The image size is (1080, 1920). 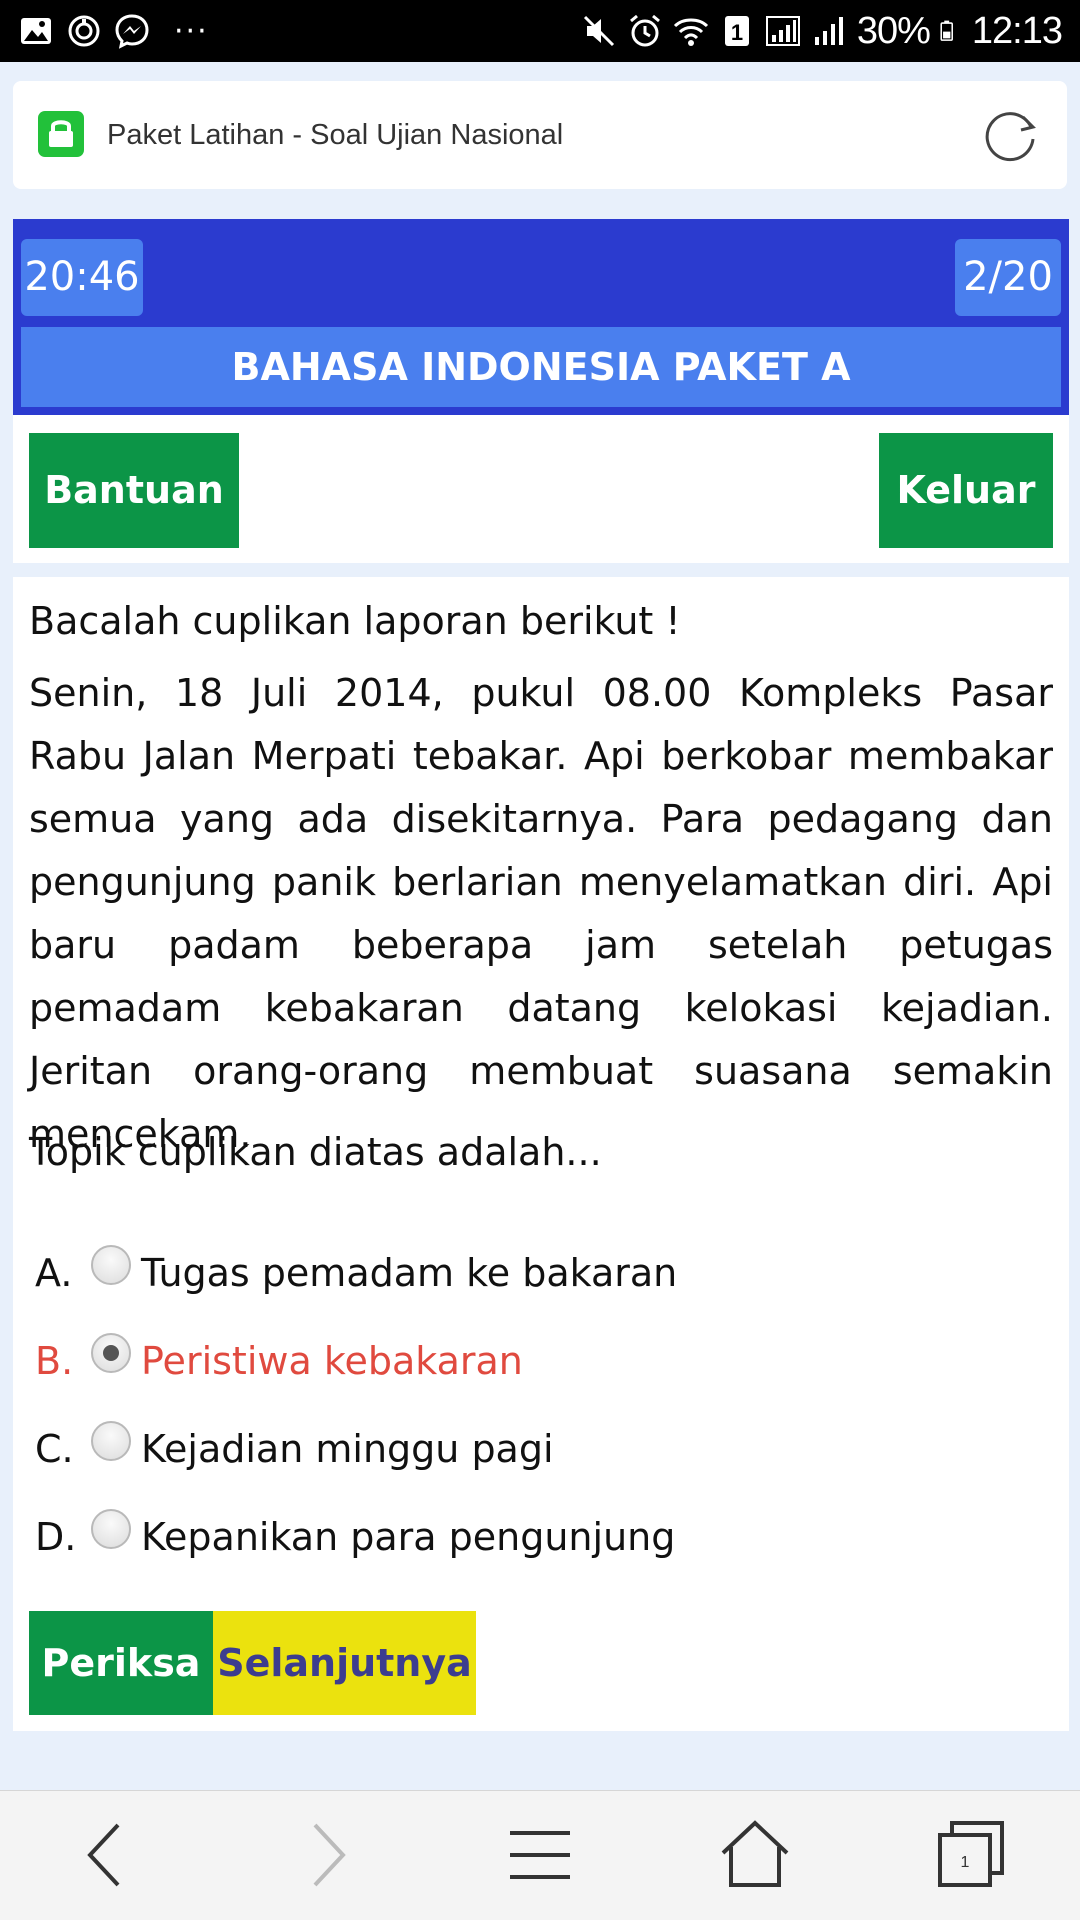 I want to click on clock: 12:13, so click(x=1017, y=30).